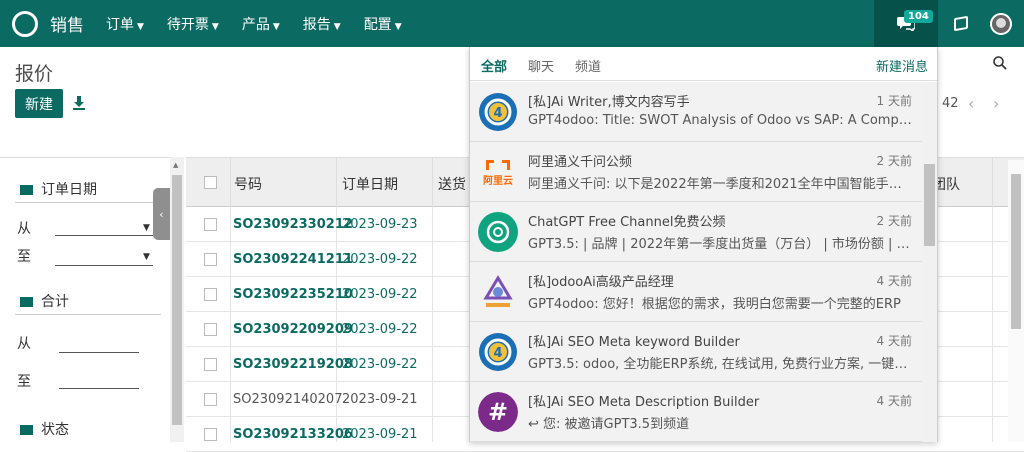  I want to click on header-number: 号码, so click(248, 184).